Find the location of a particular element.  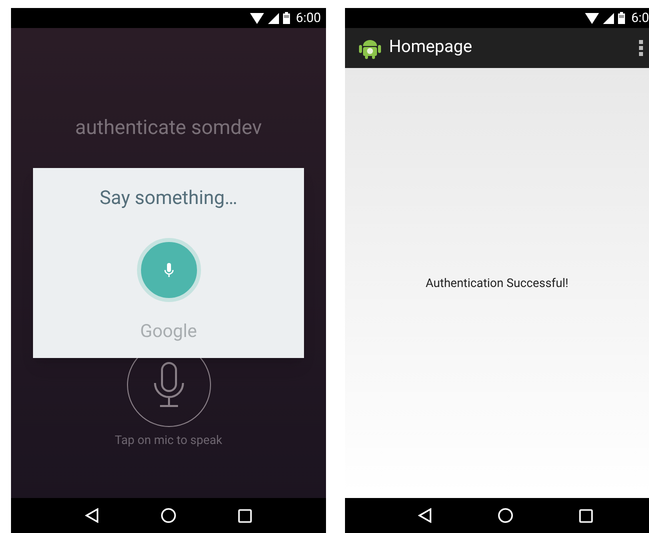

query-text: authenticate somdev is located at coordinates (168, 127).